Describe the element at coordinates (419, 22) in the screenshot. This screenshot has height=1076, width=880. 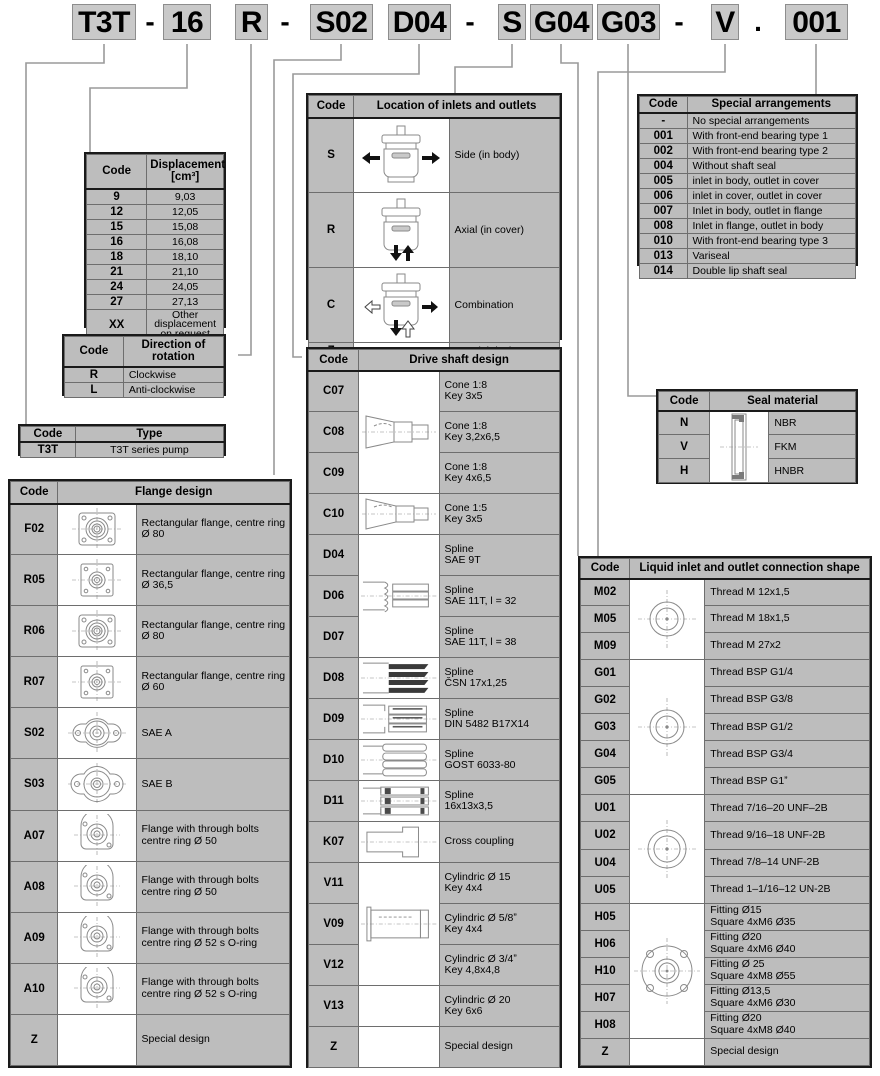
I see `code-segment-d04: D04` at that location.